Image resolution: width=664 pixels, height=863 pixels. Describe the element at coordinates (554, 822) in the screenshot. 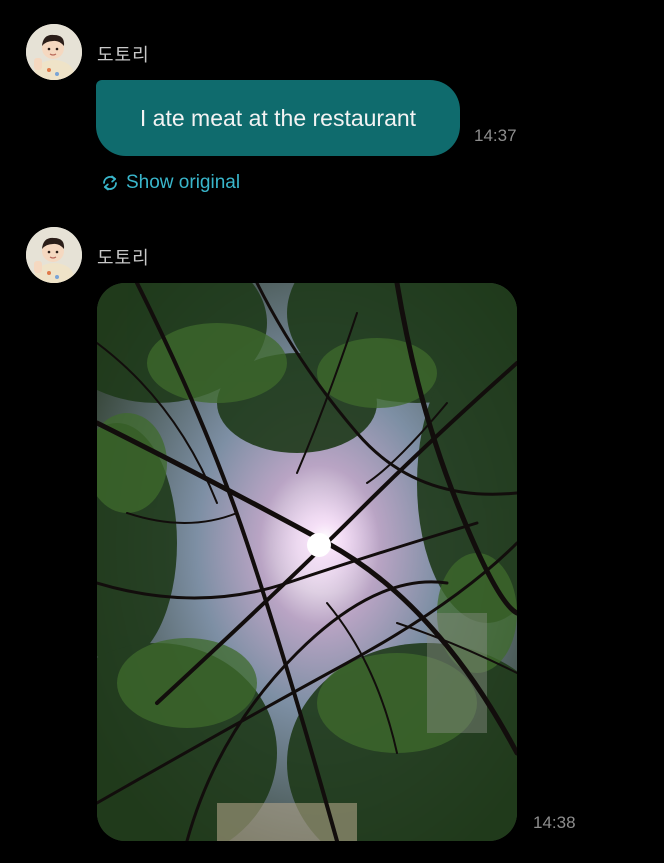

I see `photo-timestamp: 14:38` at that location.